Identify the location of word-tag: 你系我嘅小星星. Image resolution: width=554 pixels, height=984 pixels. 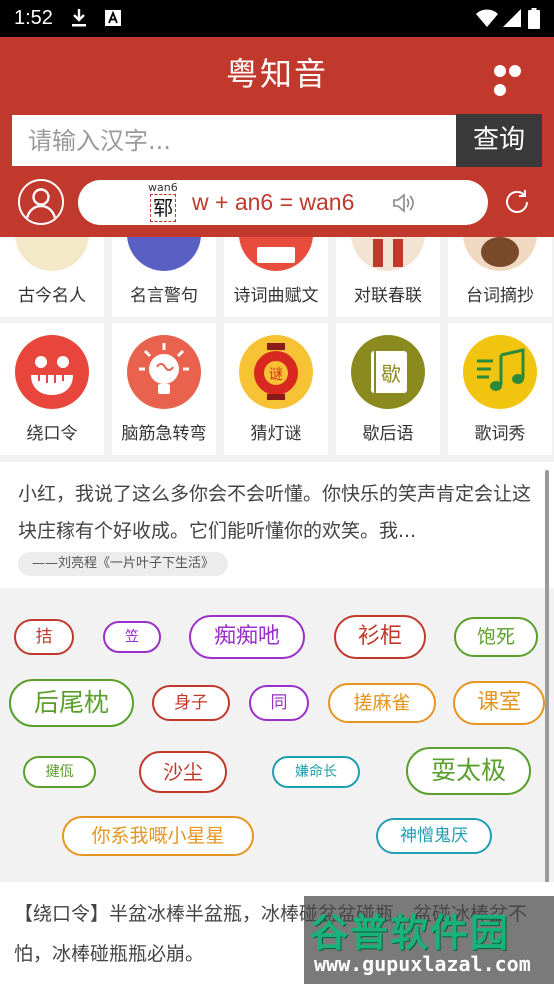
(158, 836).